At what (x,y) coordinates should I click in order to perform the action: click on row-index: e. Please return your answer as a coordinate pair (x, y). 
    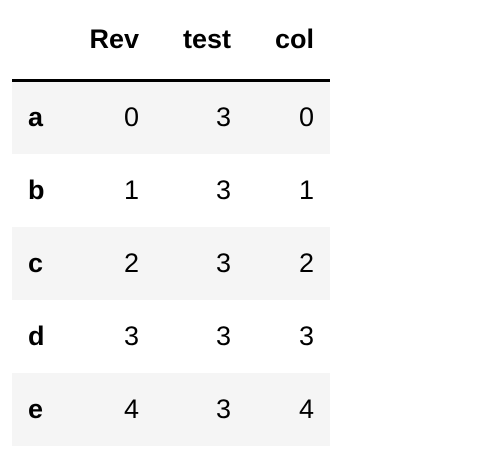
    Looking at the image, I should click on (36, 409).